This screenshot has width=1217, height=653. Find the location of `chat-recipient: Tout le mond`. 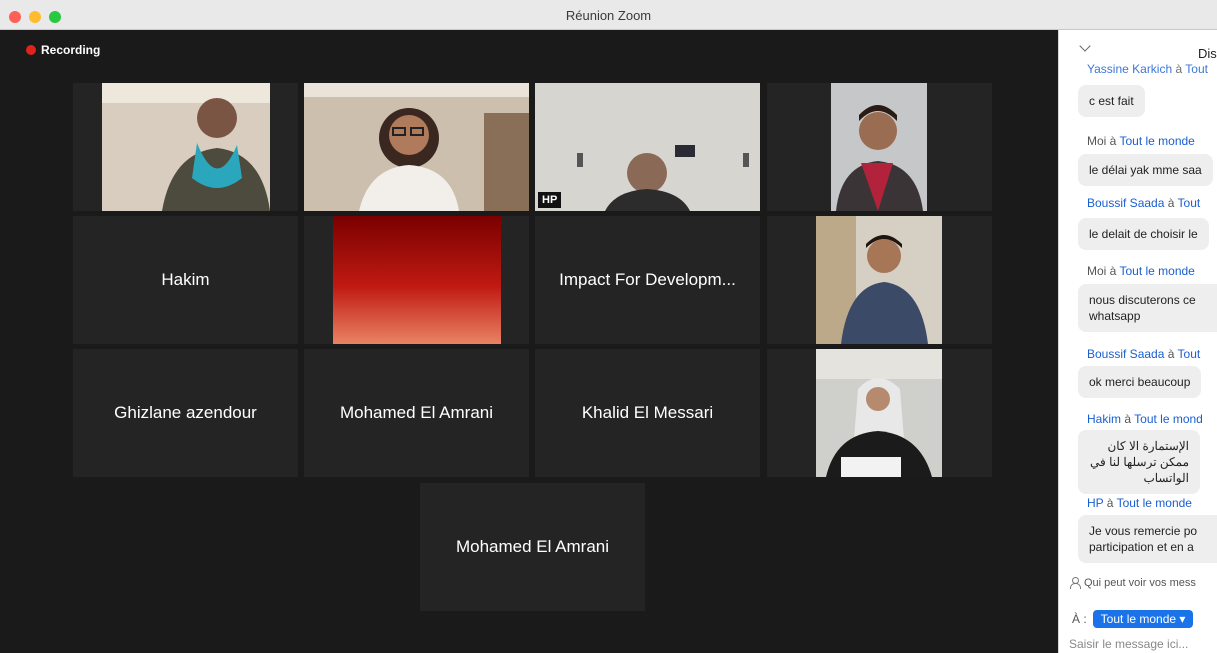

chat-recipient: Tout le mond is located at coordinates (1168, 419).